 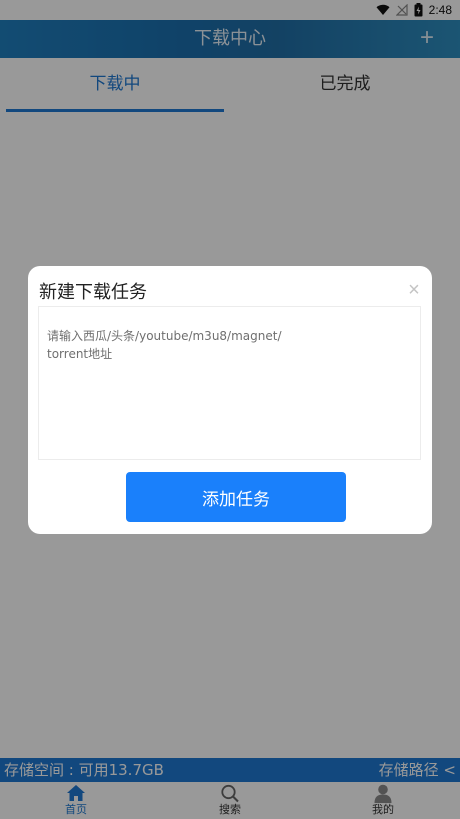 I want to click on add-task-submit-button: 添加任务, so click(x=236, y=497).